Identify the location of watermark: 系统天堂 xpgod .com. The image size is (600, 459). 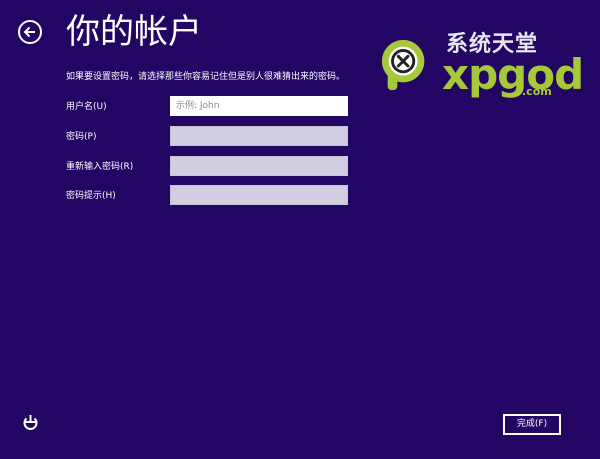
(480, 67).